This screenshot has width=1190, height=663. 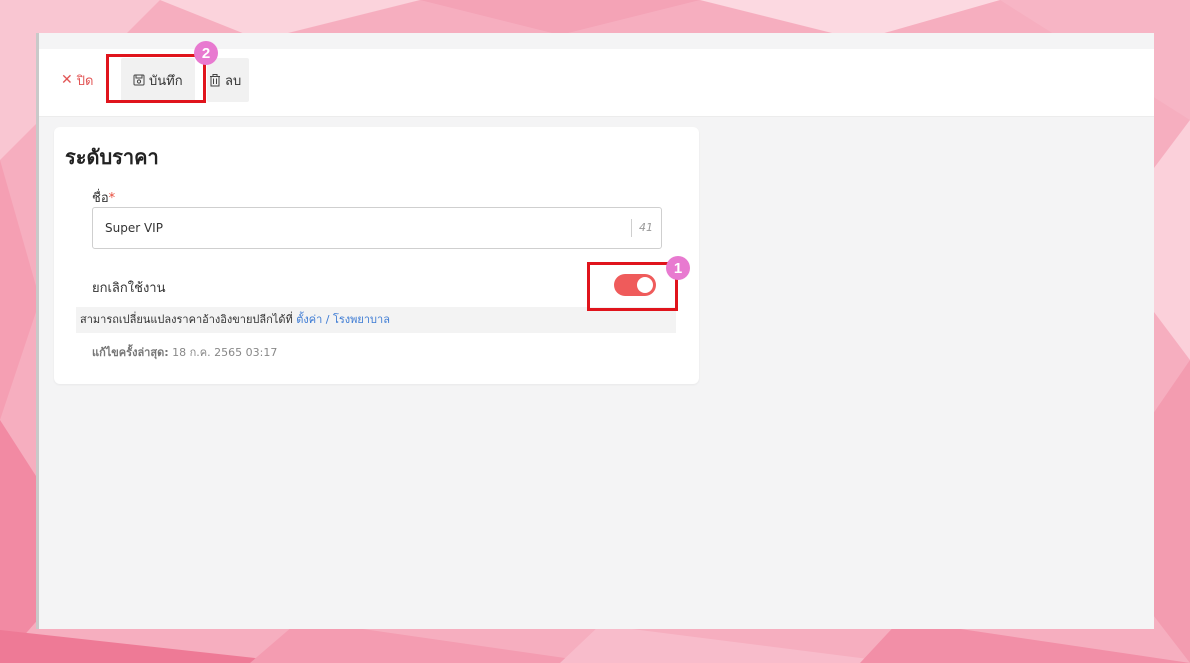 I want to click on step-badge-1: 1, so click(x=678, y=268).